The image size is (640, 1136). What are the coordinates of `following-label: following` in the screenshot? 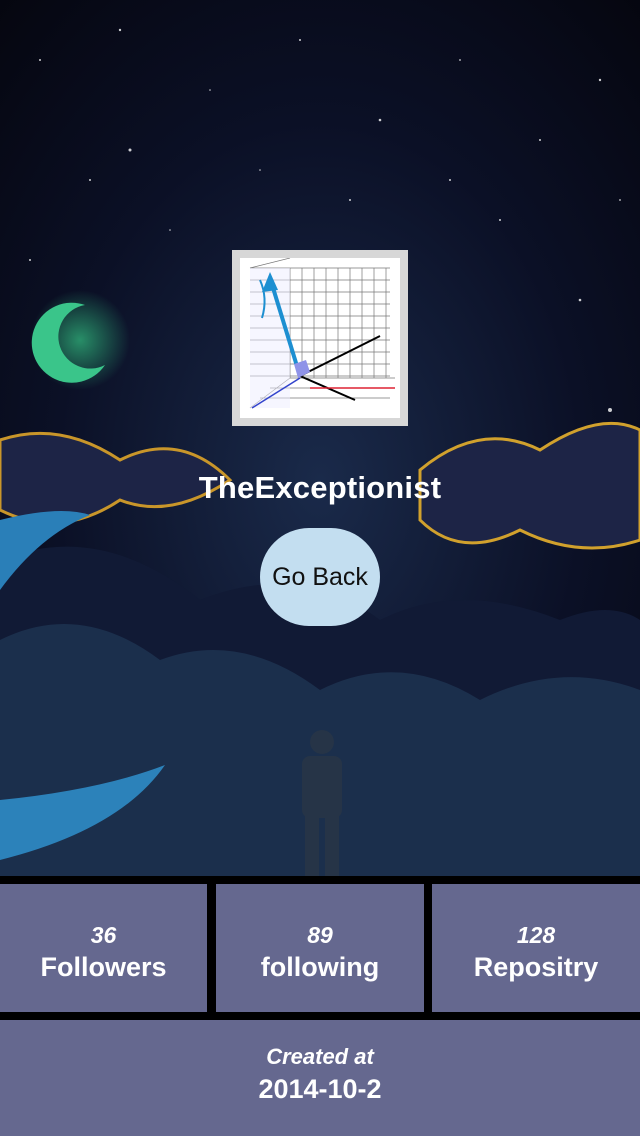 It's located at (320, 967).